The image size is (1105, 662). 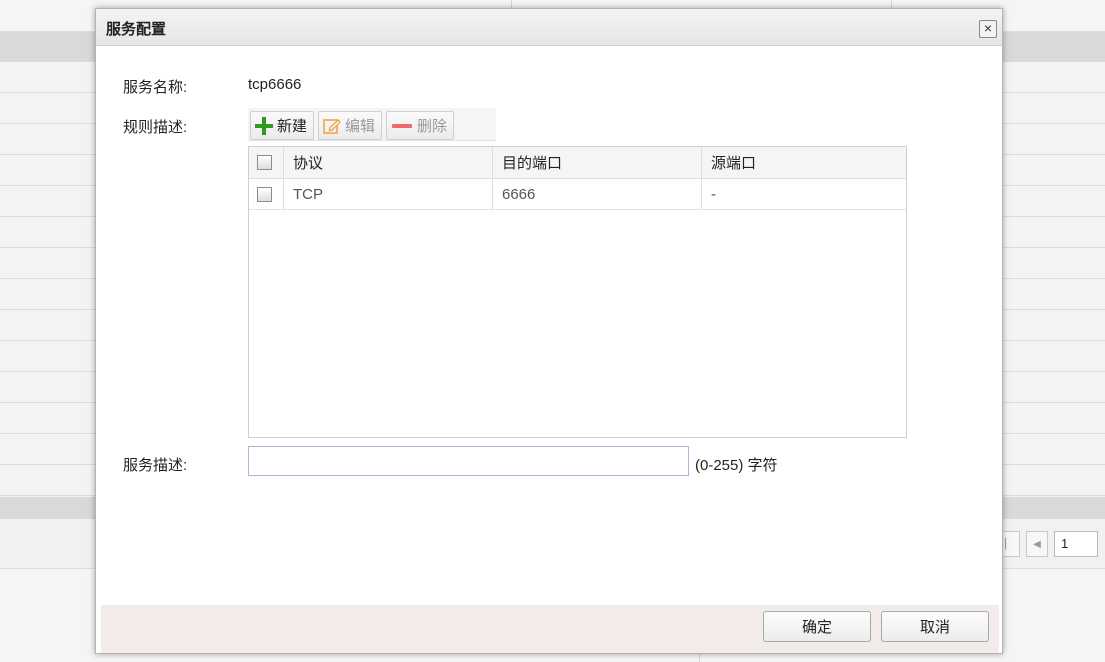 What do you see at coordinates (264, 194) in the screenshot?
I see `row-checkbox` at bounding box center [264, 194].